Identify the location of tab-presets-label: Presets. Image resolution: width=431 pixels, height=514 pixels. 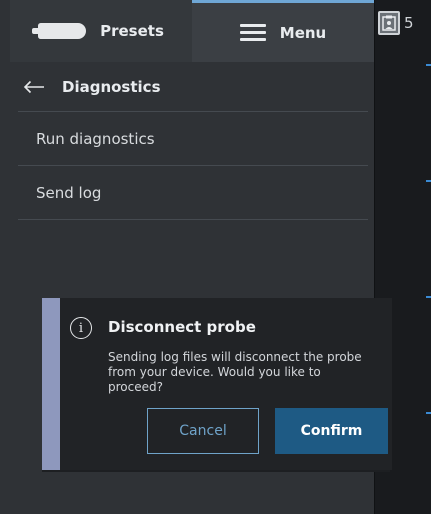
(132, 31).